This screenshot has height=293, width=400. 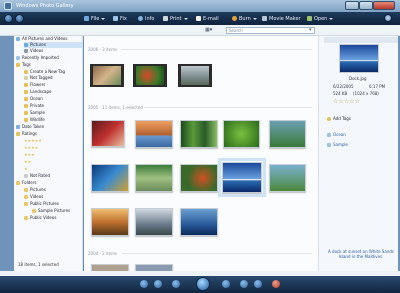 I want to click on sidebar-item-private: Private, so click(x=34, y=106).